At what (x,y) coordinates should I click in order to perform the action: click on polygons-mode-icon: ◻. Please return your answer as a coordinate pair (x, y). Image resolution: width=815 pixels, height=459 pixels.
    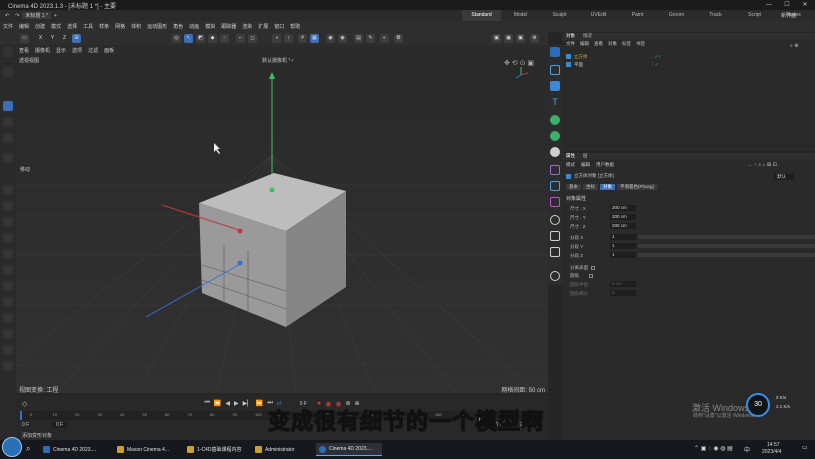
    Looking at the image, I should click on (252, 38).